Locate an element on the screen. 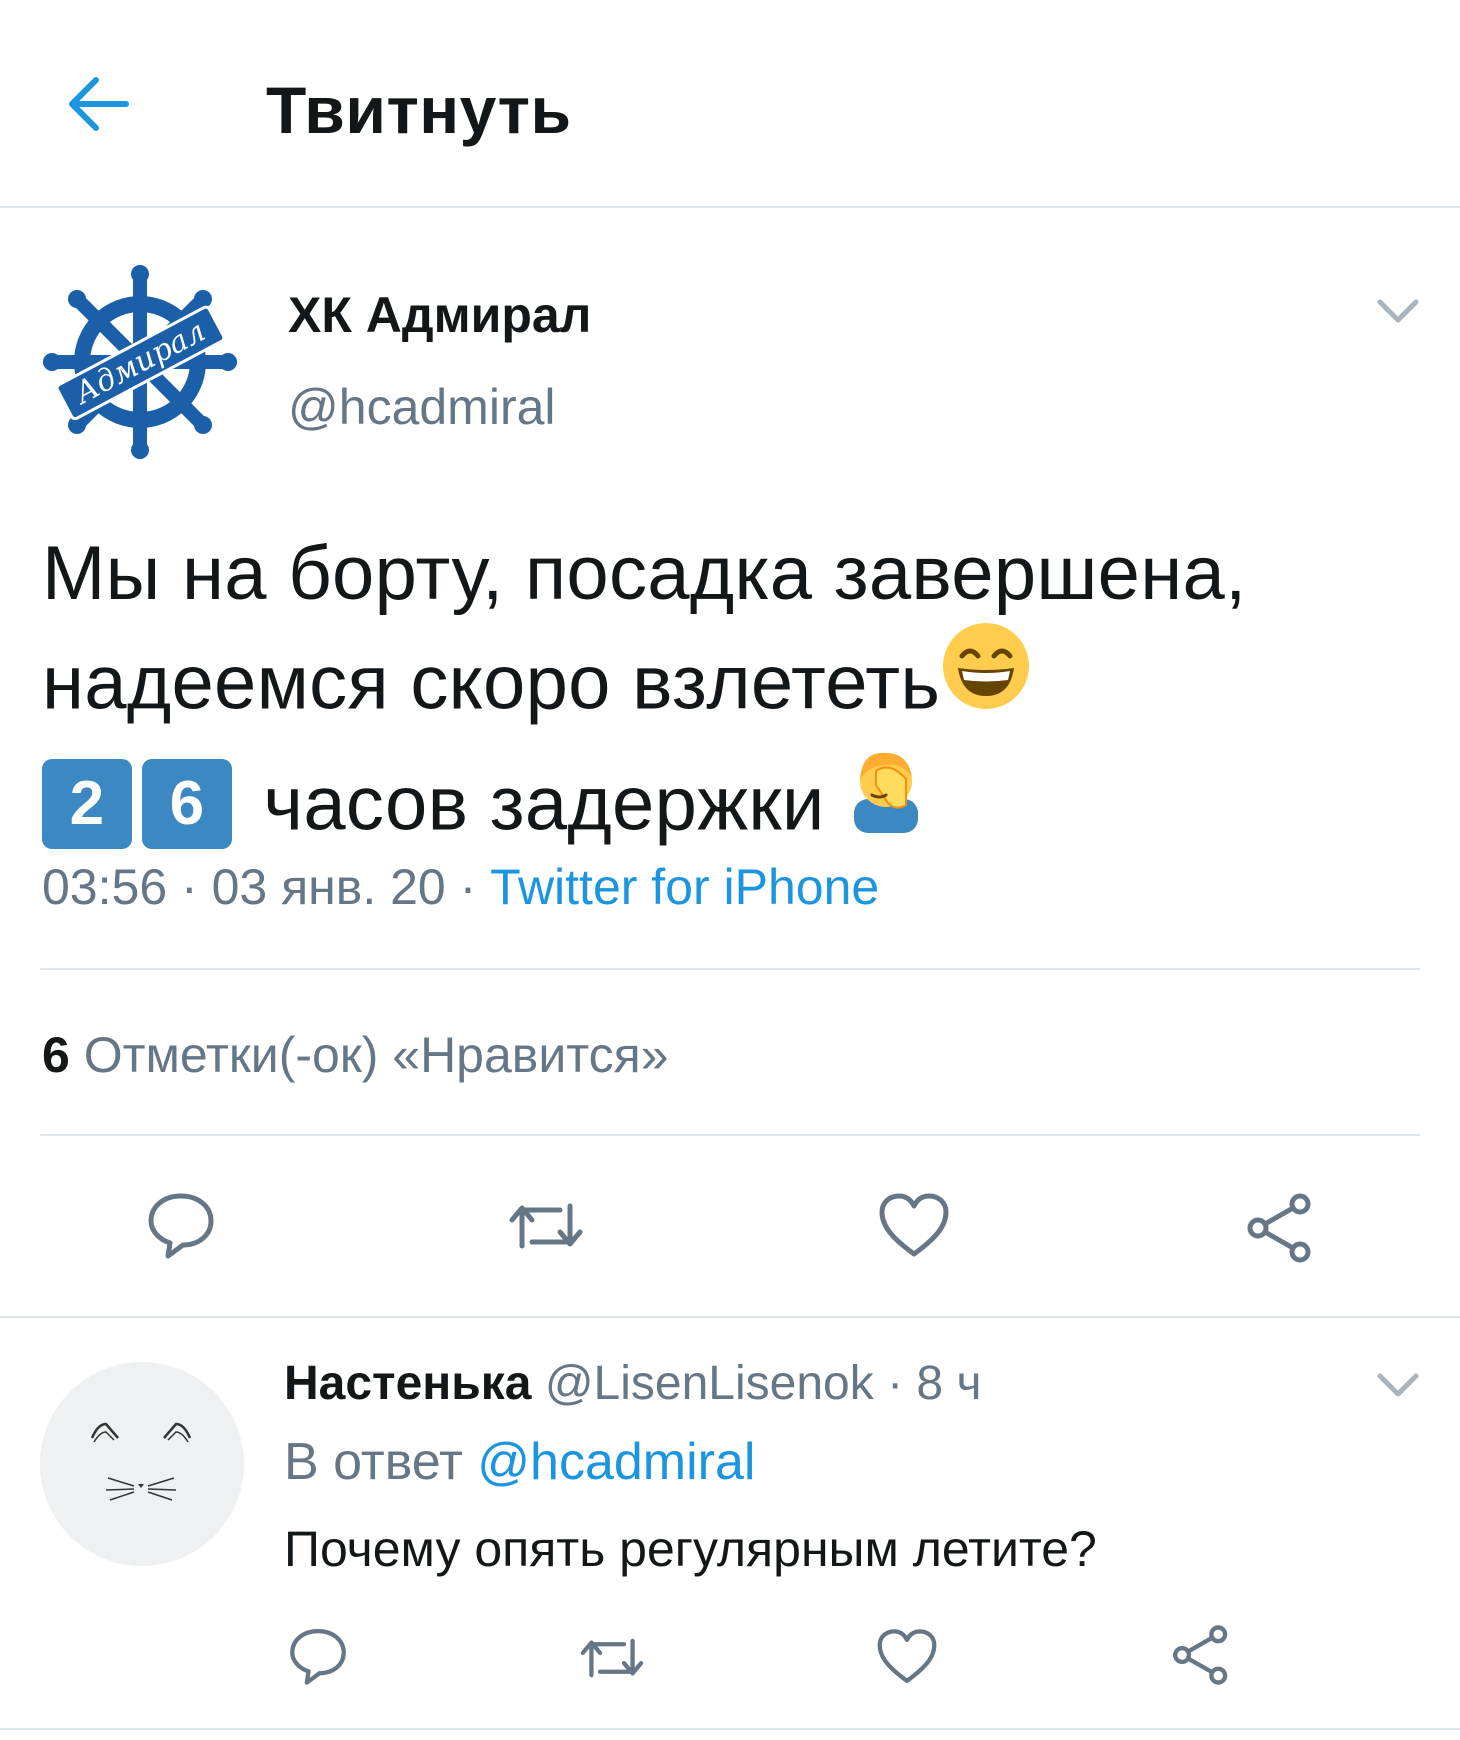 The height and width of the screenshot is (1740, 1460). tweet-text-line-1: Мы на борту, посадка завершена, is located at coordinates (644, 573).